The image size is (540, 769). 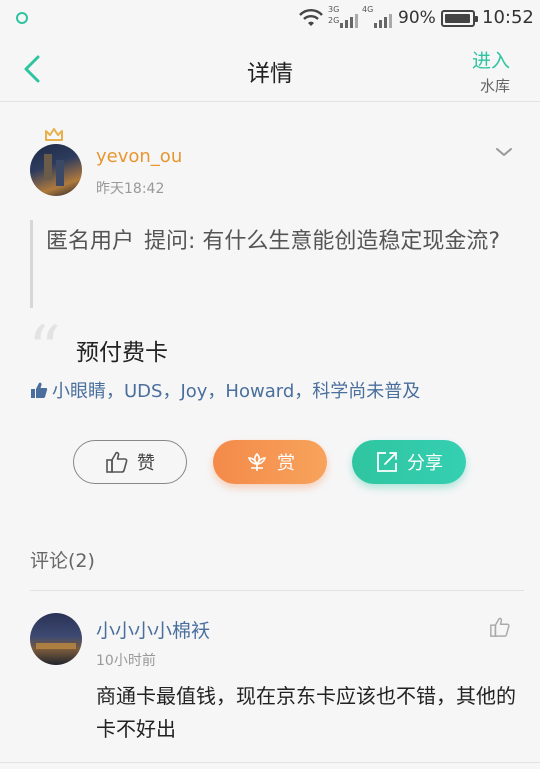 I want to click on reward-button-label: 赏, so click(x=286, y=463).